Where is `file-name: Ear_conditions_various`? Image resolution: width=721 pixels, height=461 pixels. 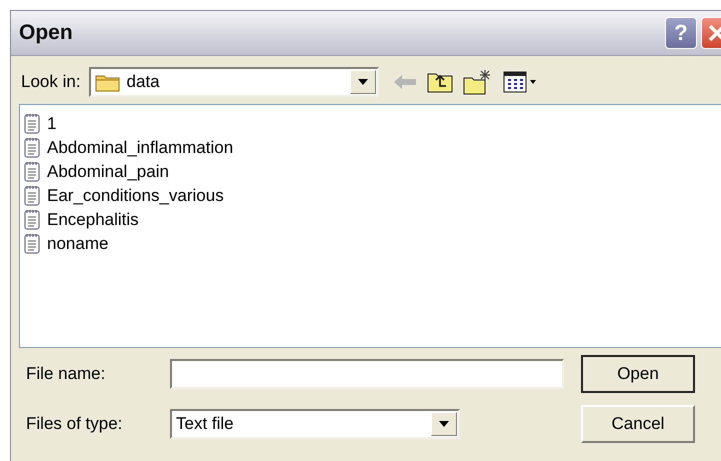
file-name: Ear_conditions_various is located at coordinates (135, 196).